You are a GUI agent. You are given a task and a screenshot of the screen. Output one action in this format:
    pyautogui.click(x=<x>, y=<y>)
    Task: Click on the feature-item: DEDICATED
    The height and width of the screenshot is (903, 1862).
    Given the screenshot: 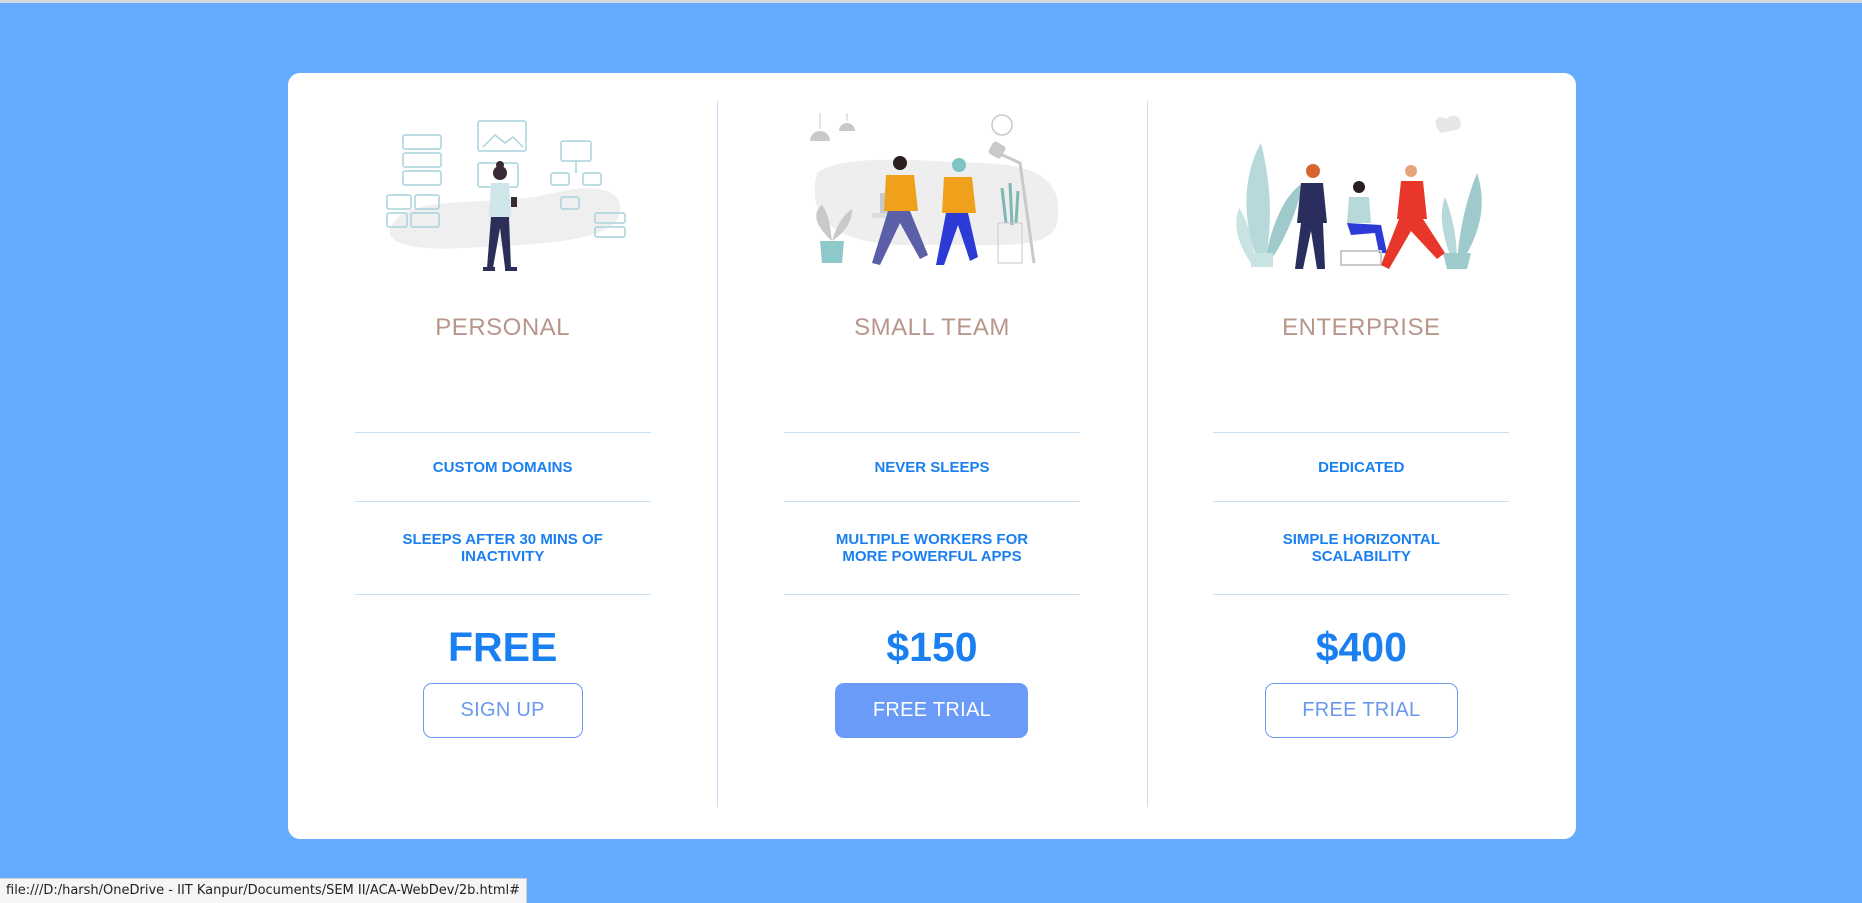 What is the action you would take?
    pyautogui.click(x=1361, y=467)
    